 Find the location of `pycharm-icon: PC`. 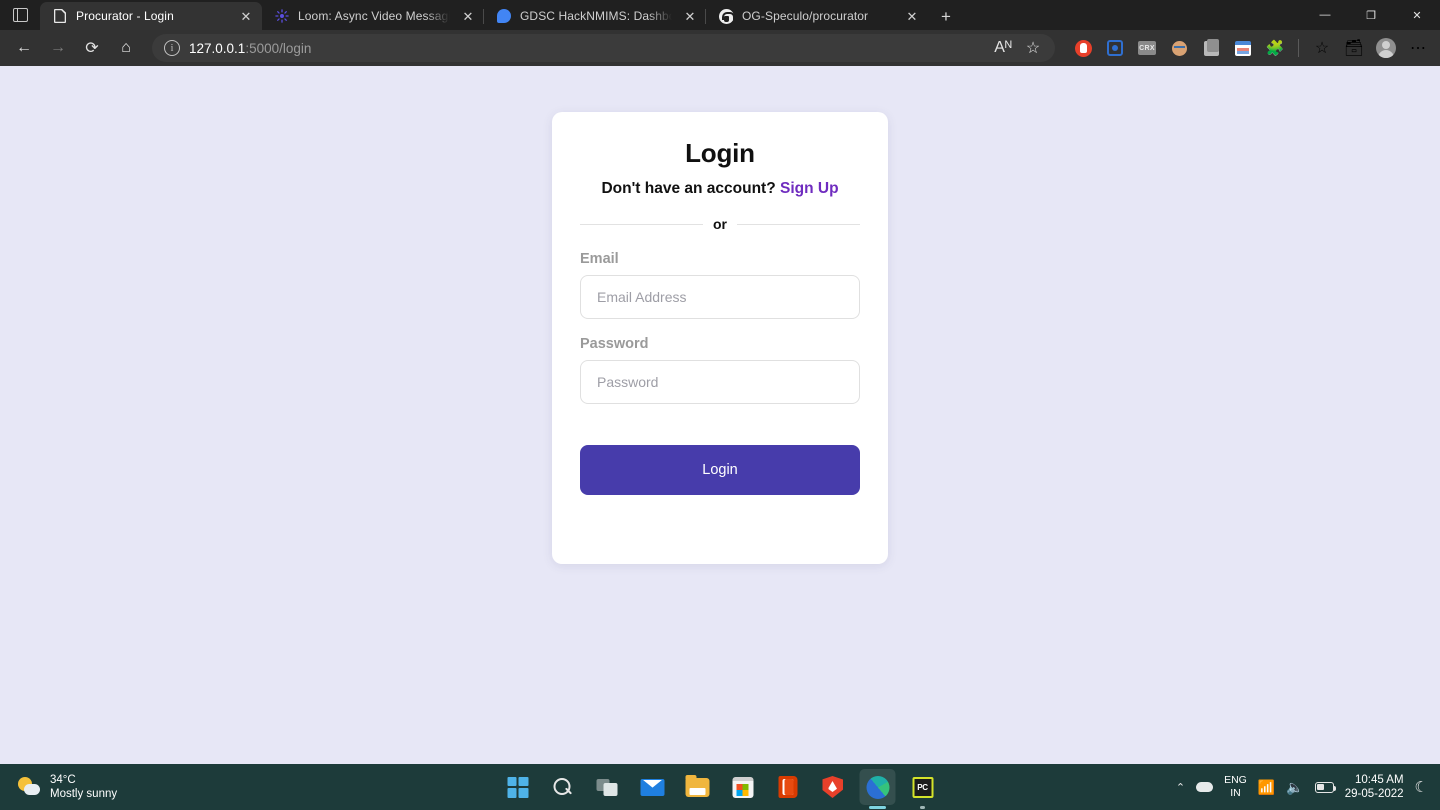

pycharm-icon: PC is located at coordinates (922, 787).